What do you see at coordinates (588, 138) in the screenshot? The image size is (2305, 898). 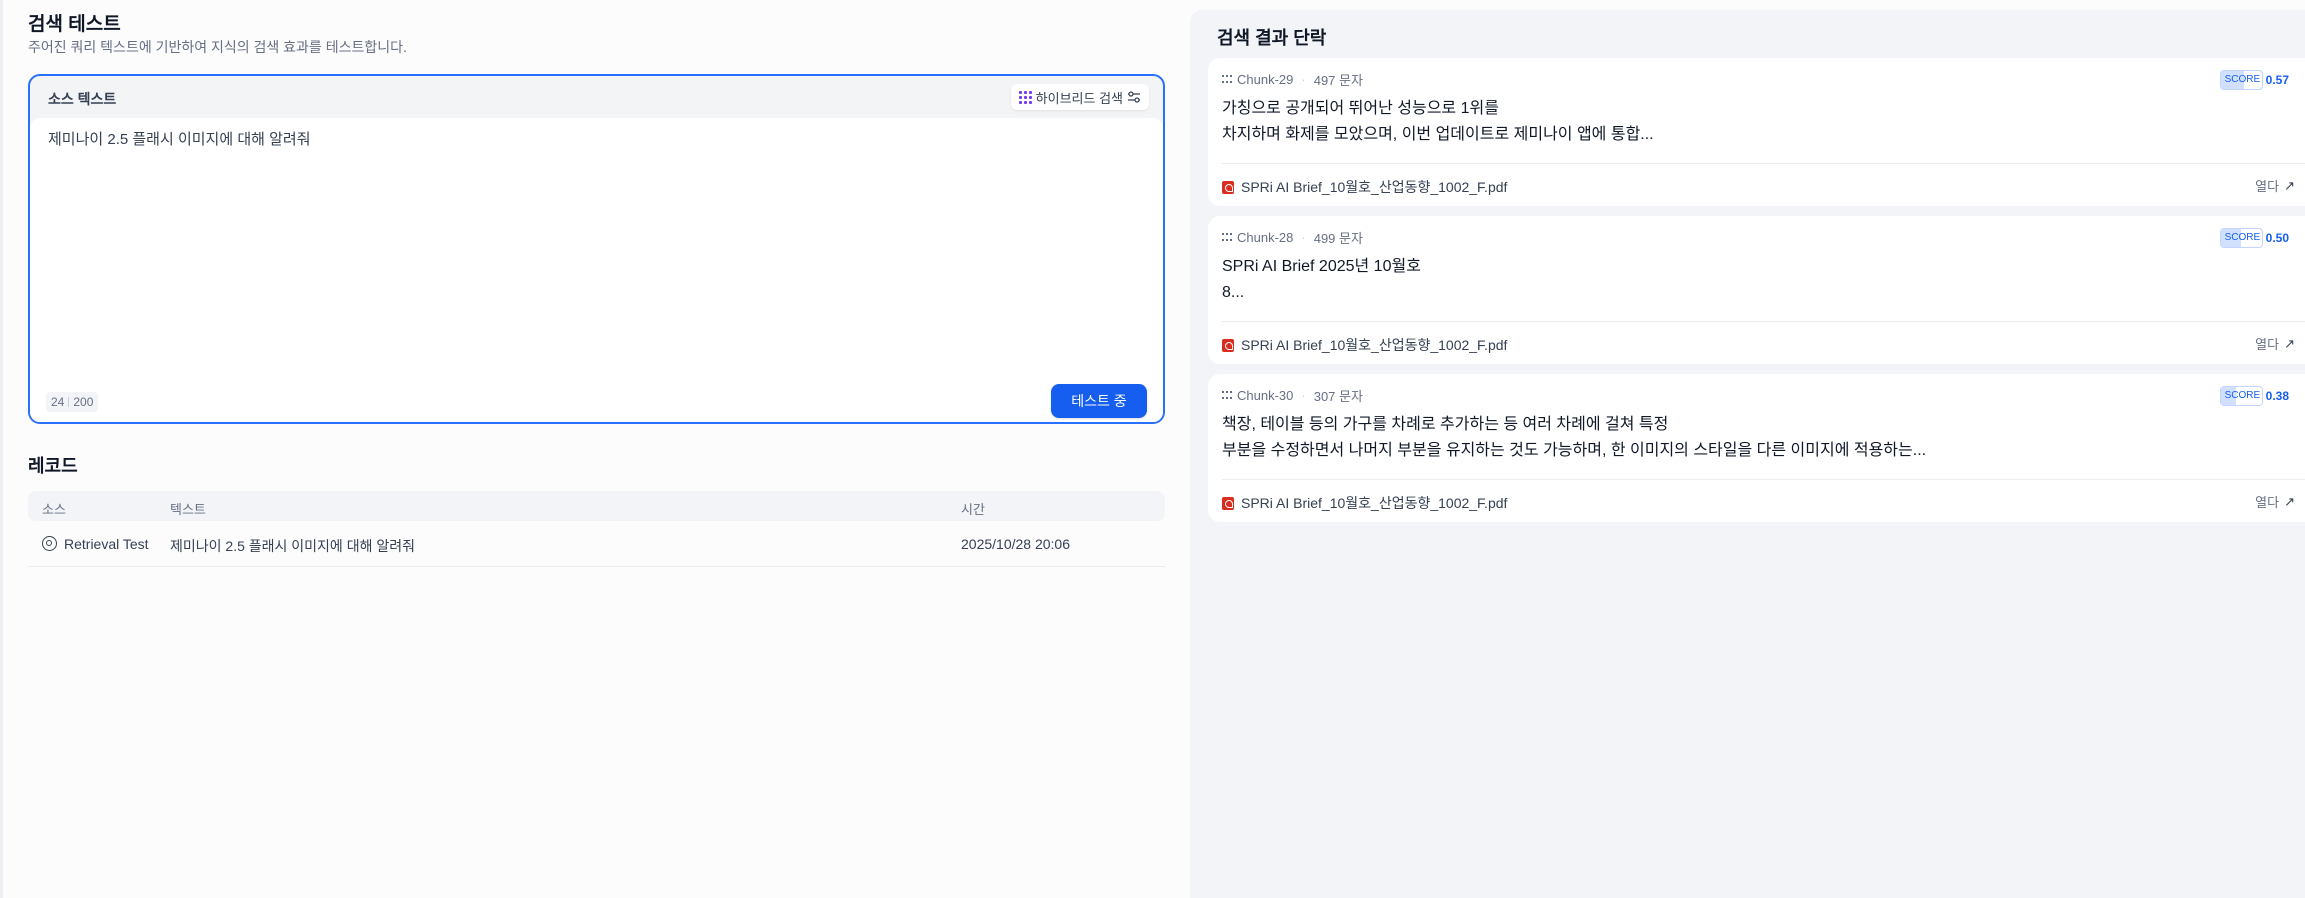 I see `query-text: 제미나이 2.5 플래시 이미지에 대해 알려줘` at bounding box center [588, 138].